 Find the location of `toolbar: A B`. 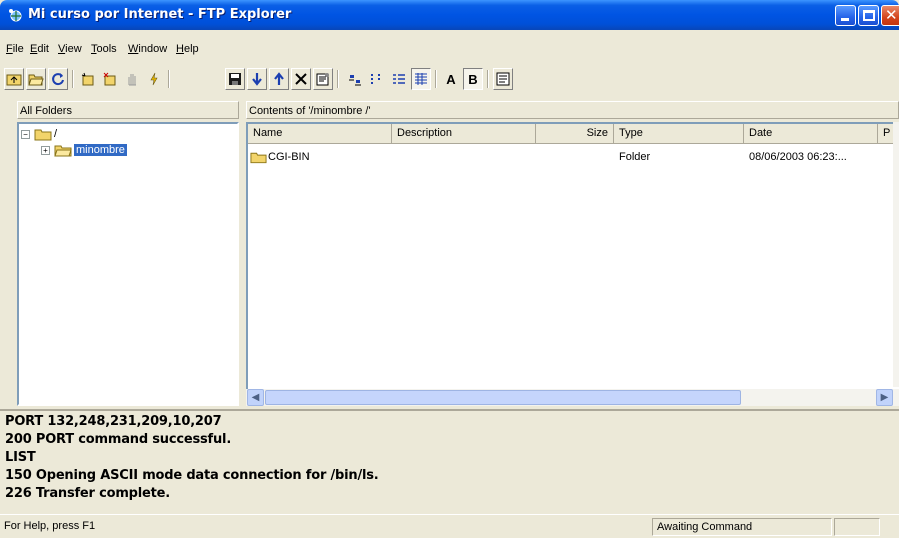

toolbar: A B is located at coordinates (449, 80).